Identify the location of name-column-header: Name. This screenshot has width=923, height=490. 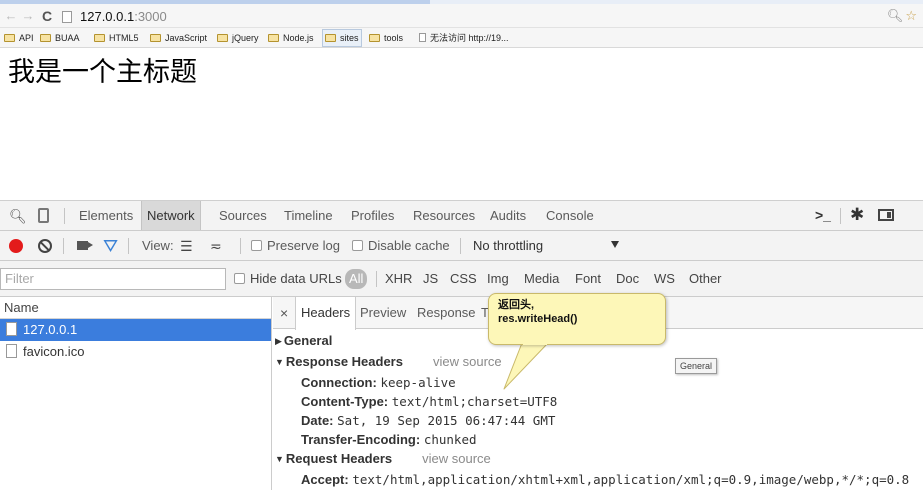
(135, 308).